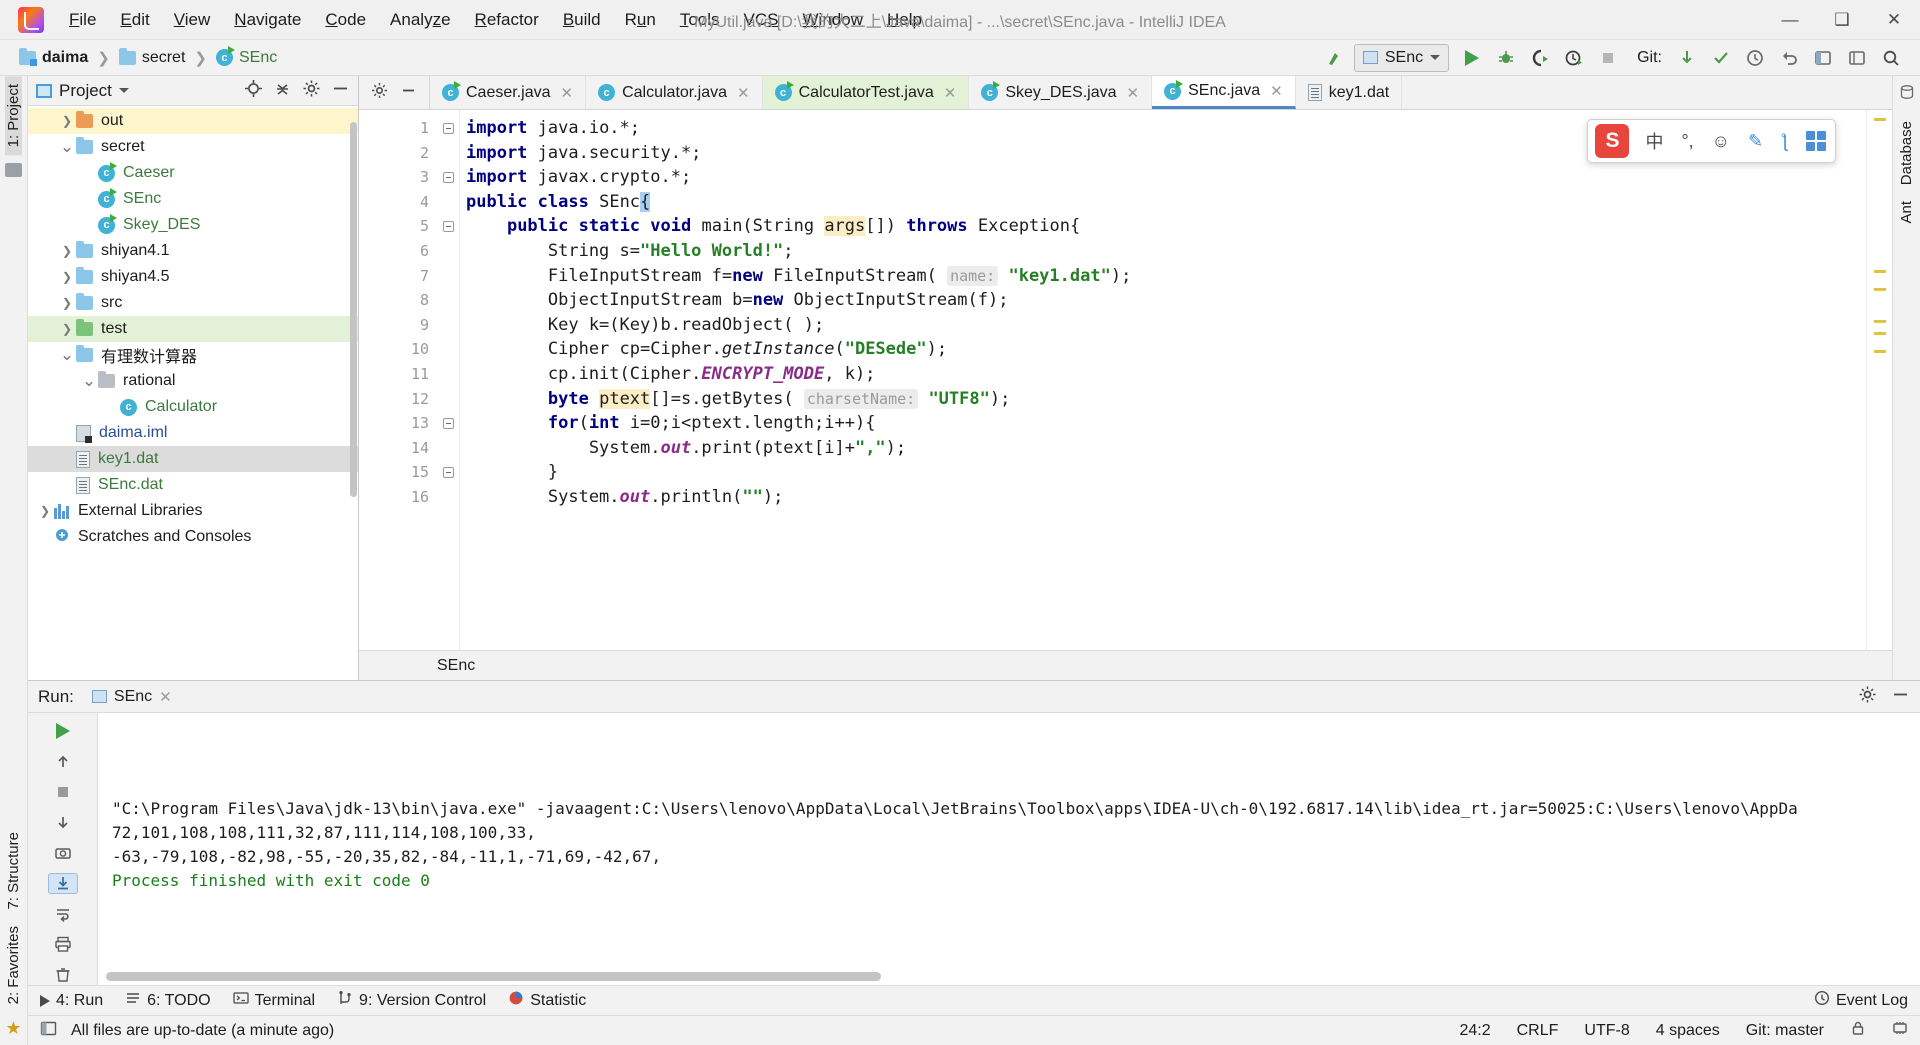 The image size is (1920, 1045). I want to click on menu-refactor: Refactor, so click(507, 20).